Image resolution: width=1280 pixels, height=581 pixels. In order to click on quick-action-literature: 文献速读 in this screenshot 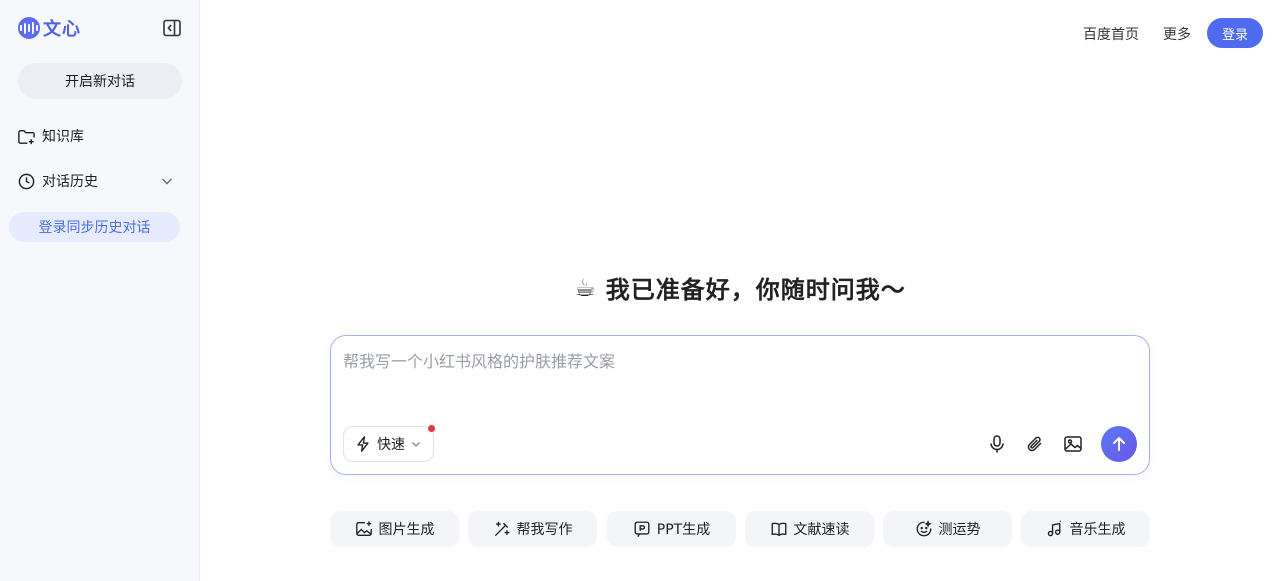, I will do `click(809, 529)`.